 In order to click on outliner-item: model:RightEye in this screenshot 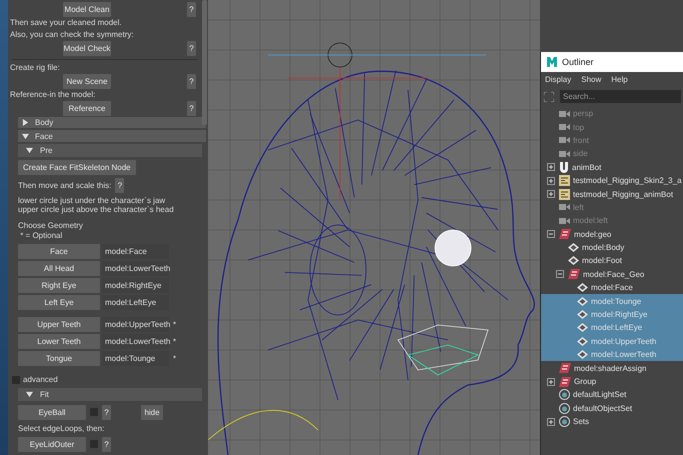, I will do `click(612, 315)`.